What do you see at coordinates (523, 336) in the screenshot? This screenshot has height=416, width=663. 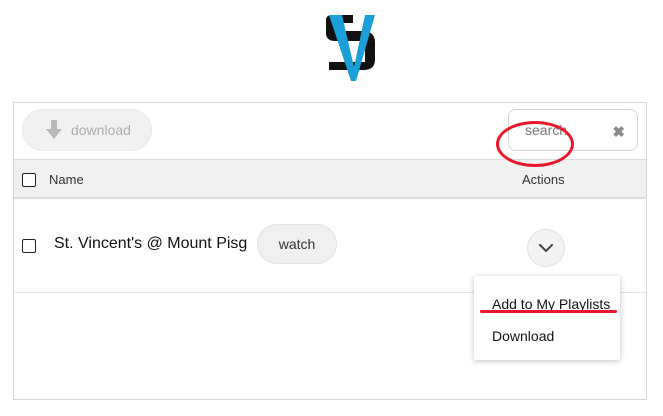 I see `menu-item-download: Download` at bounding box center [523, 336].